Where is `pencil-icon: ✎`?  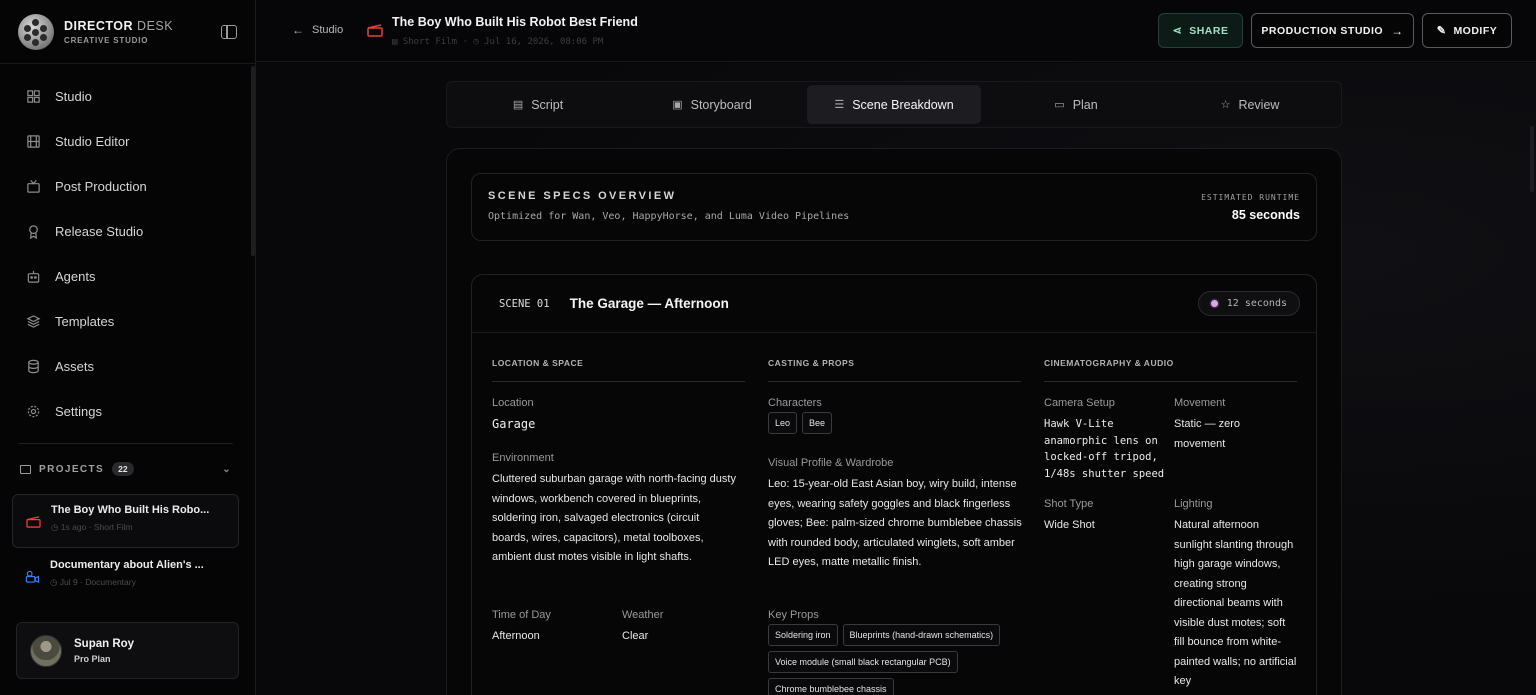
pencil-icon: ✎ is located at coordinates (1441, 31).